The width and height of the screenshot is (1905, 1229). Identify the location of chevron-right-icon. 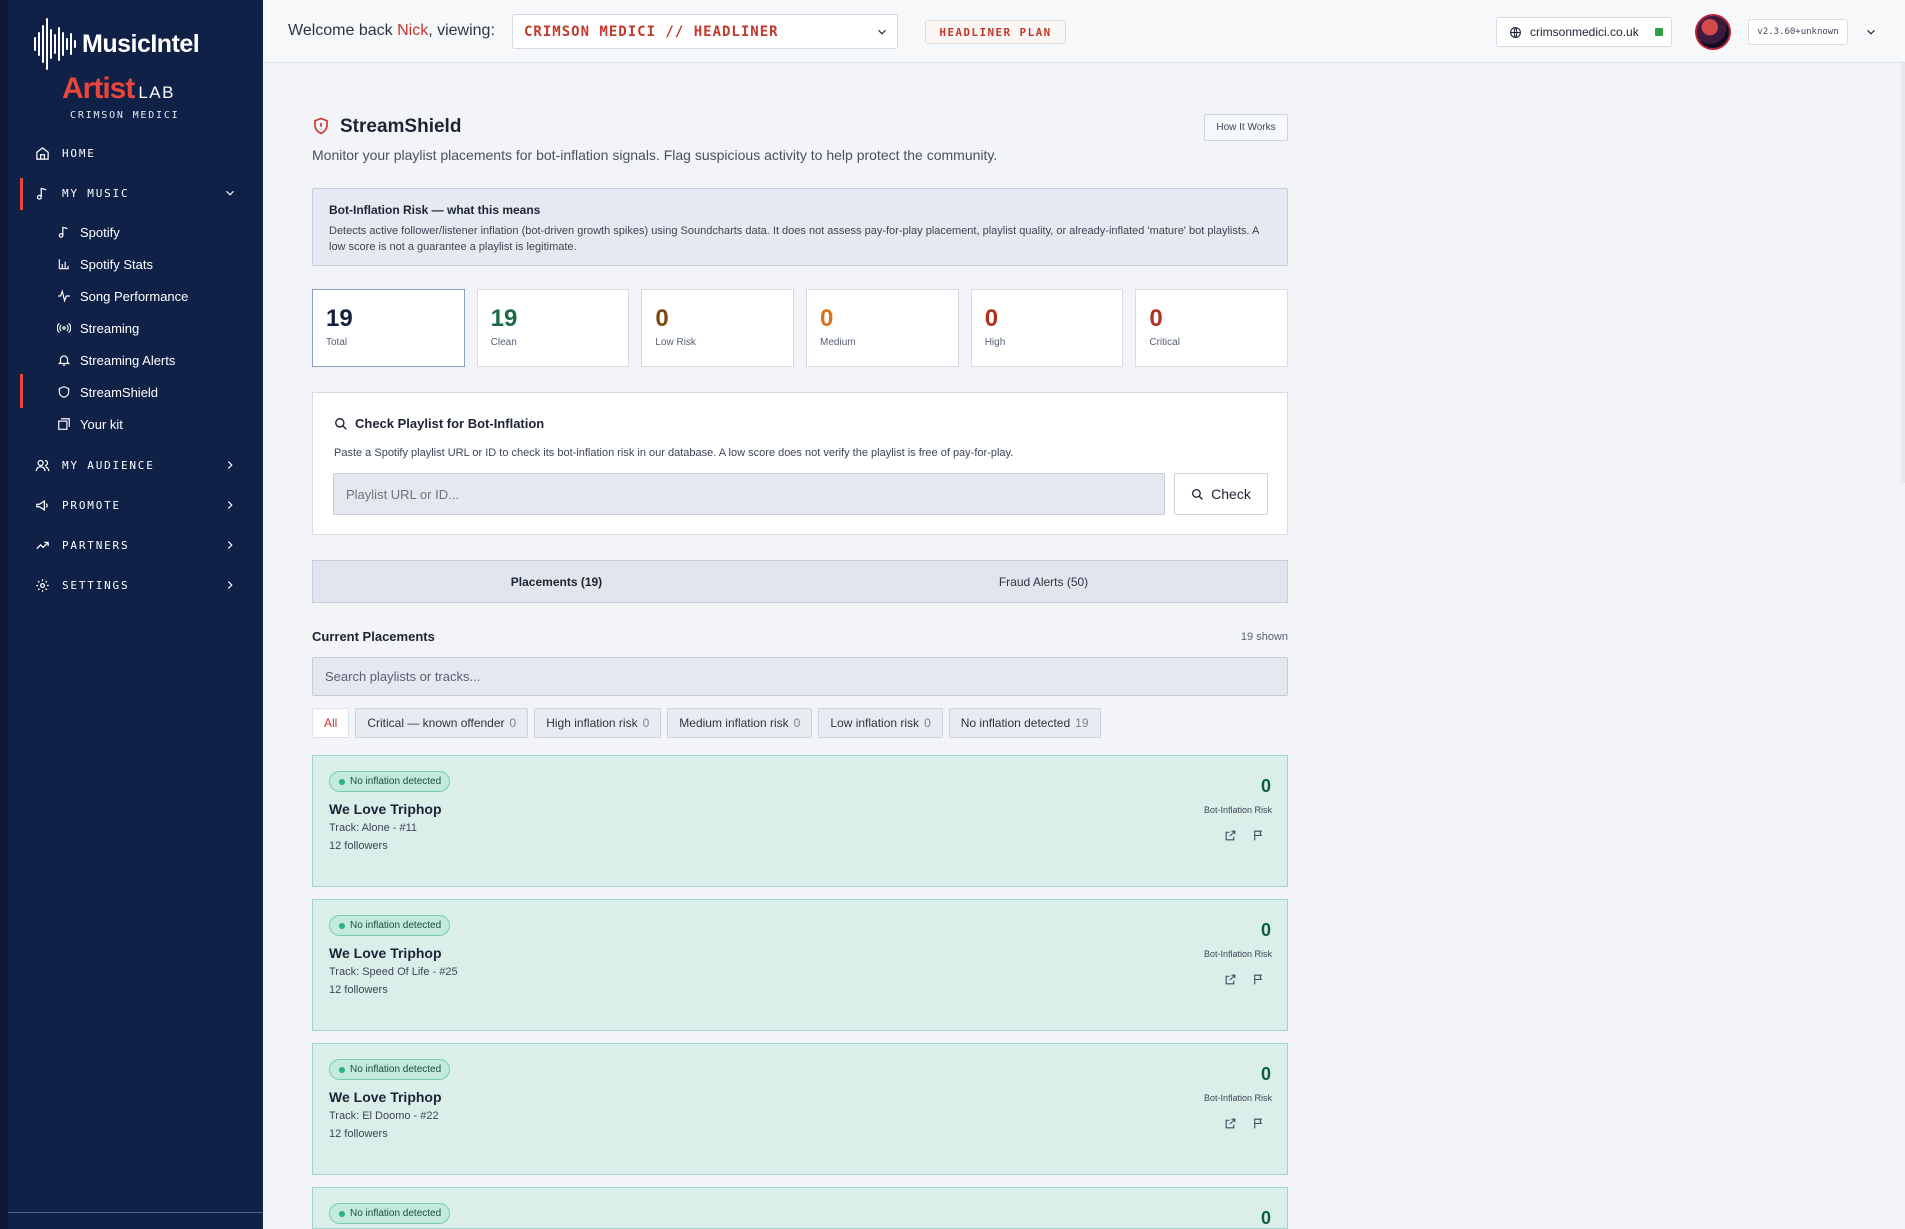
(230, 465).